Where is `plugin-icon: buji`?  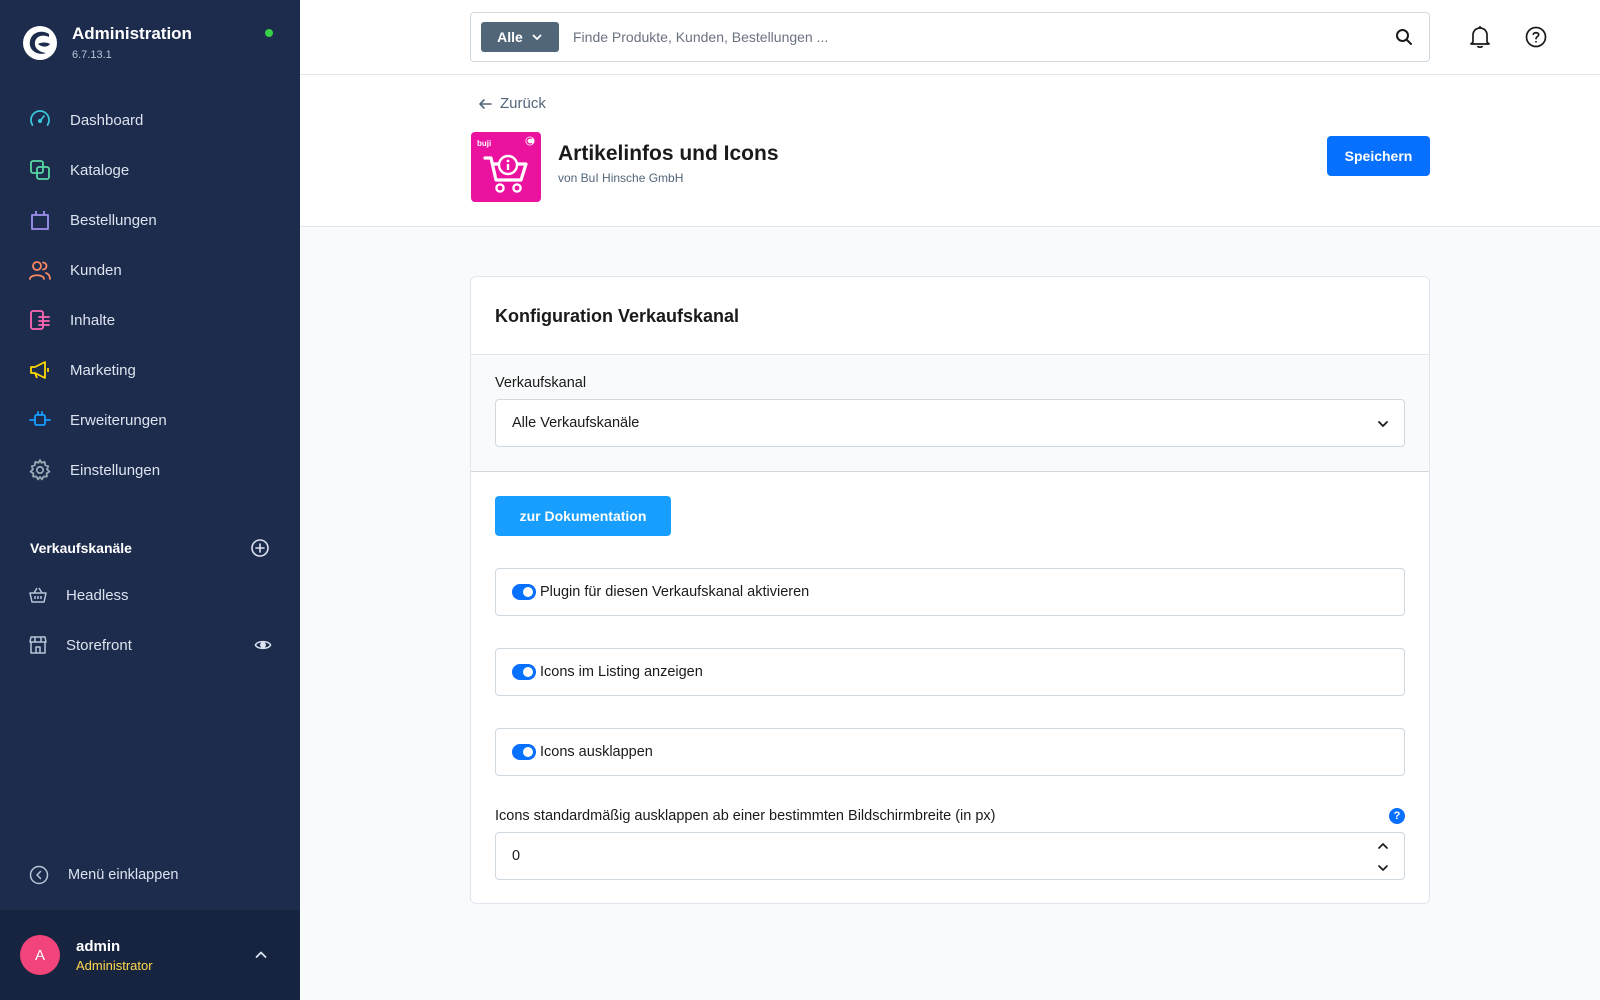
plugin-icon: buji is located at coordinates (506, 167).